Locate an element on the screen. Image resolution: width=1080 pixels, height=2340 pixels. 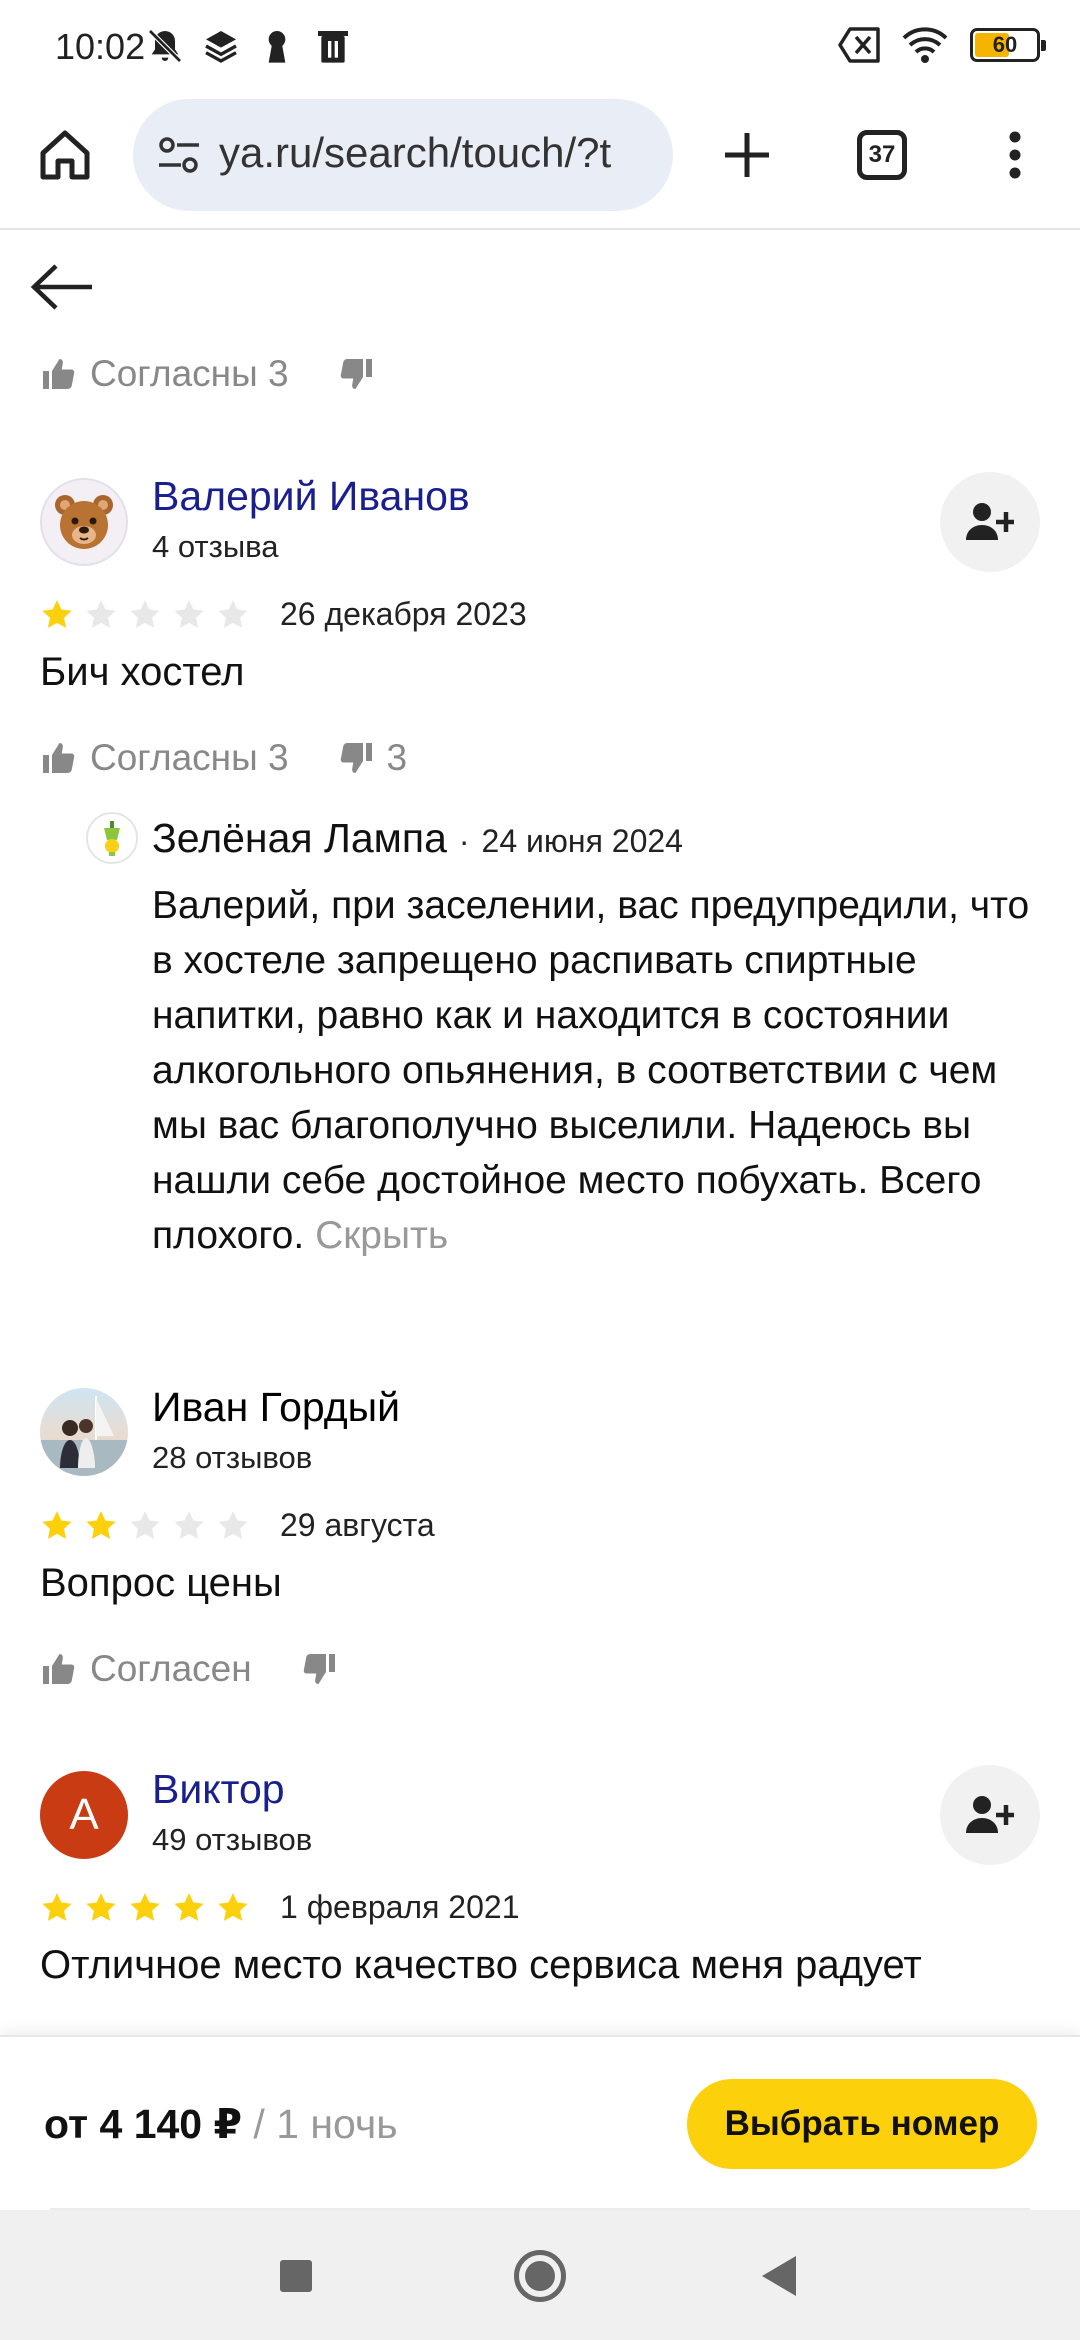
system-nav-bar is located at coordinates (540, 2275).